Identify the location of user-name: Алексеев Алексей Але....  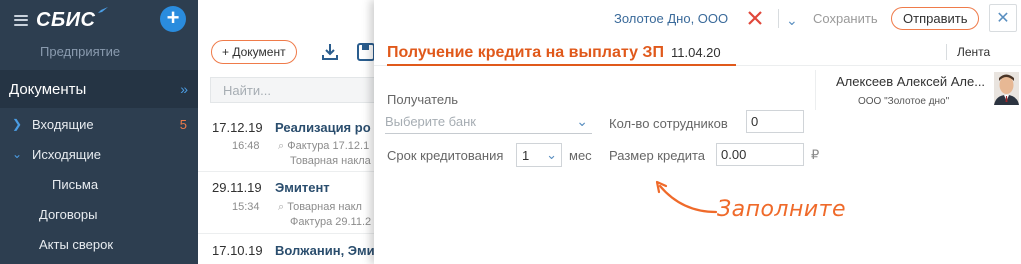
(910, 81).